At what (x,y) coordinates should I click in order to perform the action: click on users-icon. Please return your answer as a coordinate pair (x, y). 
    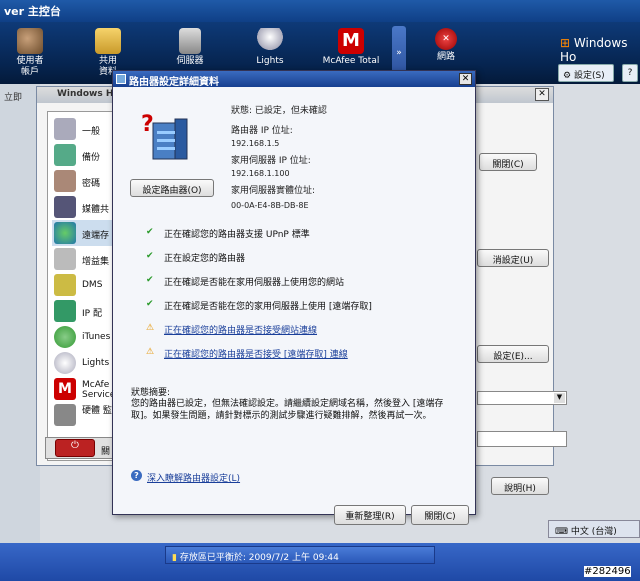
    Looking at the image, I should click on (65, 181).